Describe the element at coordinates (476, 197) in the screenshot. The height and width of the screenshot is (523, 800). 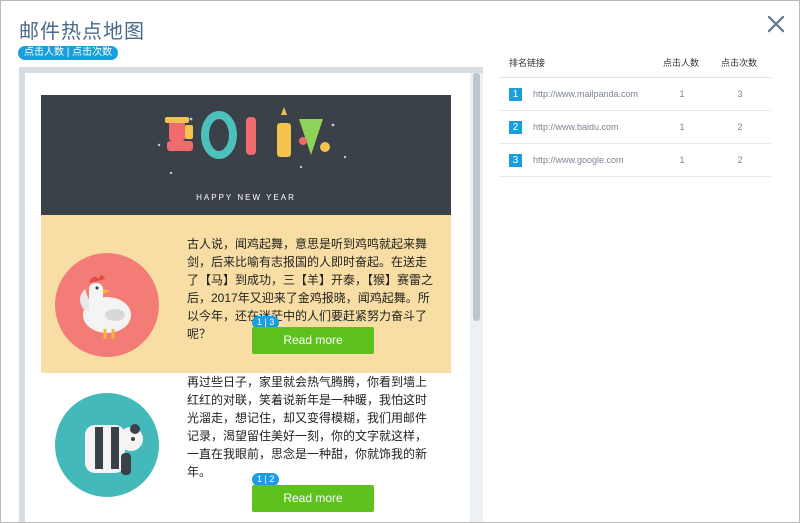
I see `preview-scroll-thumb` at that location.